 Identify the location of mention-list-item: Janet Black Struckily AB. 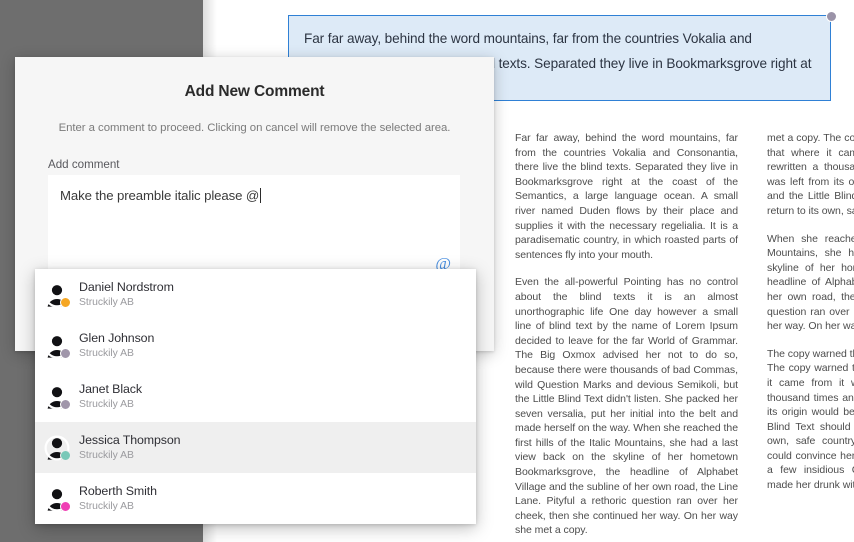
(255, 396).